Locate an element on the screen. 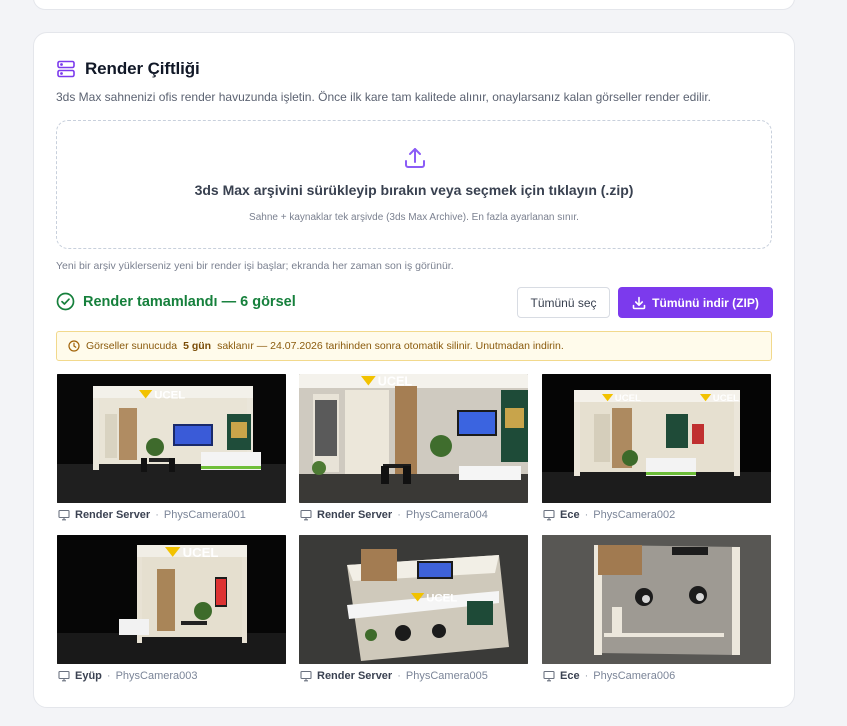  render-camera-name: PhysCamera006 is located at coordinates (634, 676).